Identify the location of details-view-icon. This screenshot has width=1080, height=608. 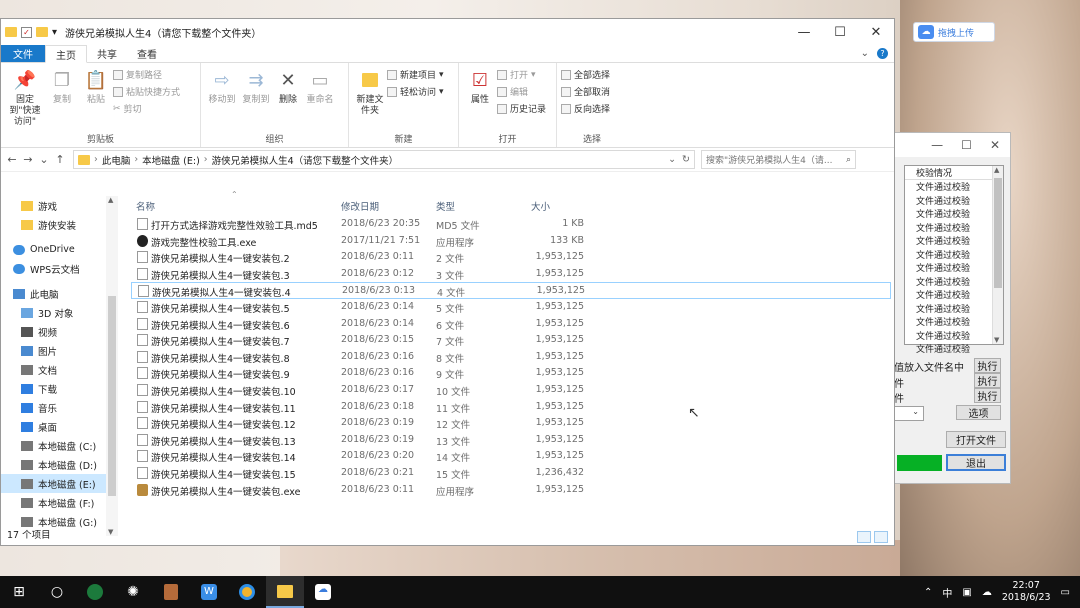
(864, 537).